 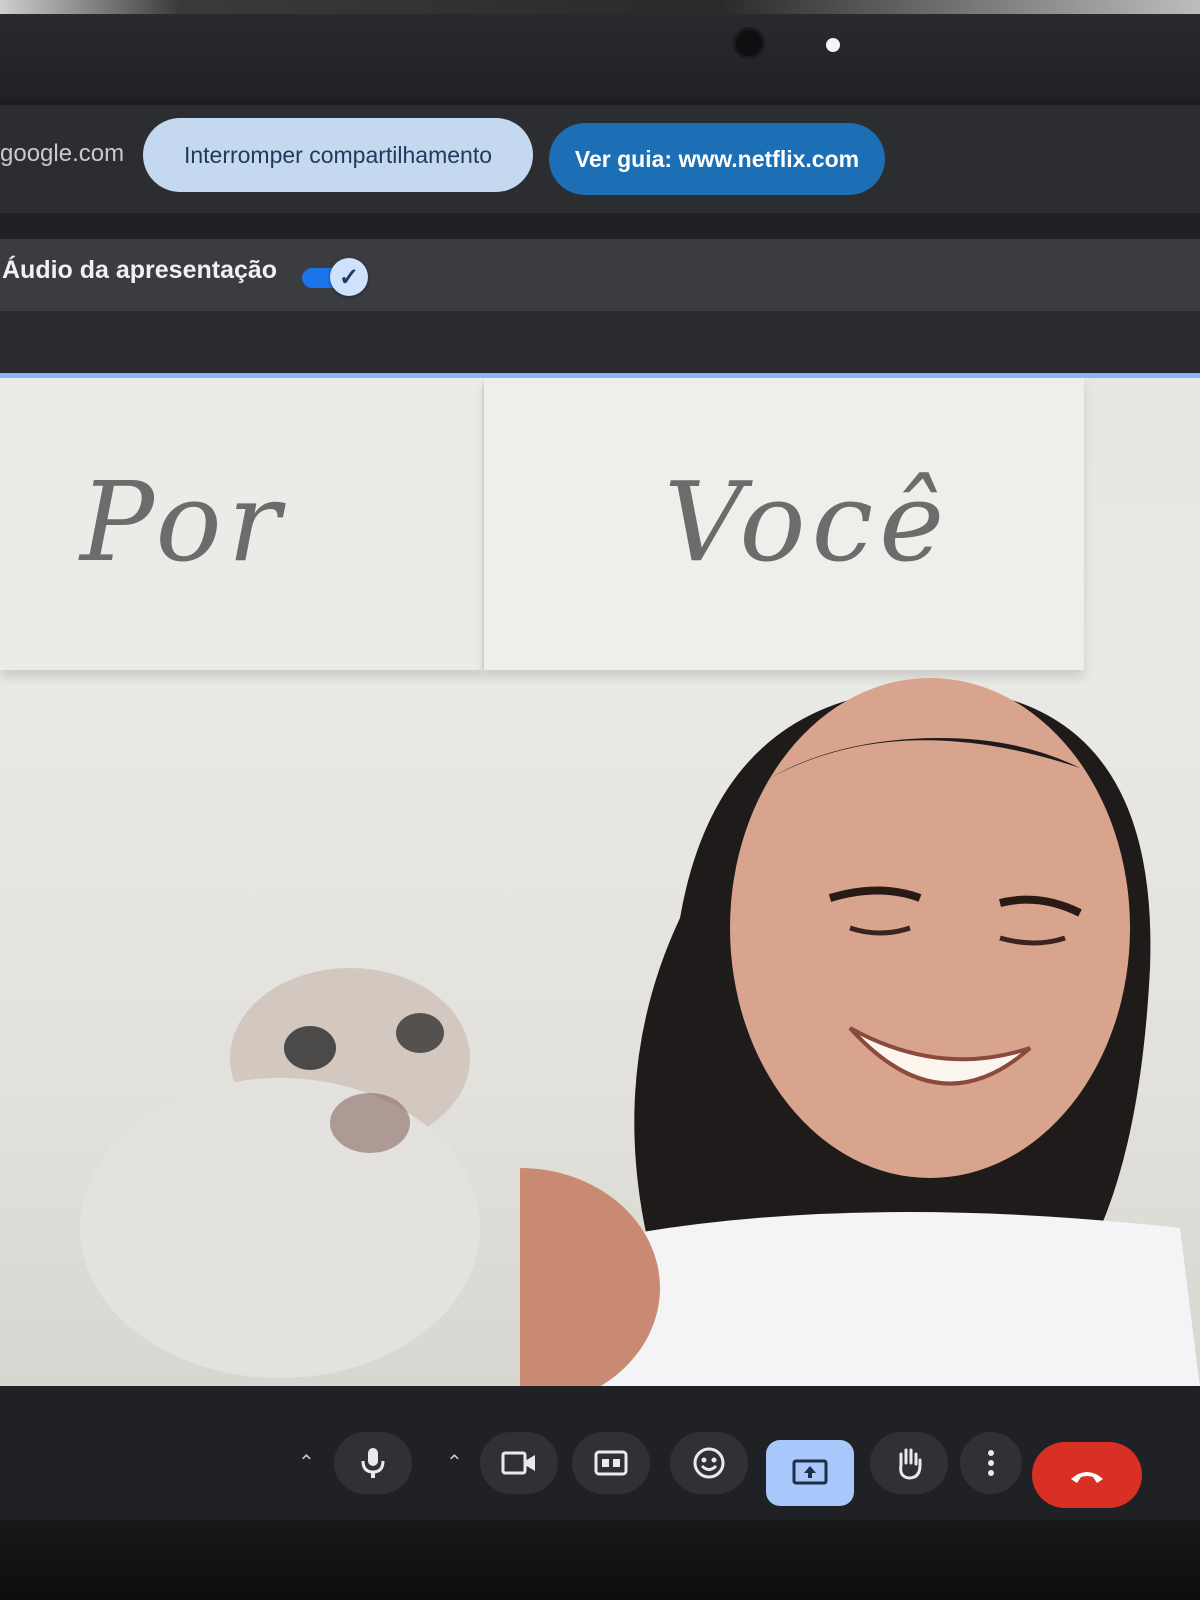 What do you see at coordinates (749, 43) in the screenshot?
I see `webcam-lens` at bounding box center [749, 43].